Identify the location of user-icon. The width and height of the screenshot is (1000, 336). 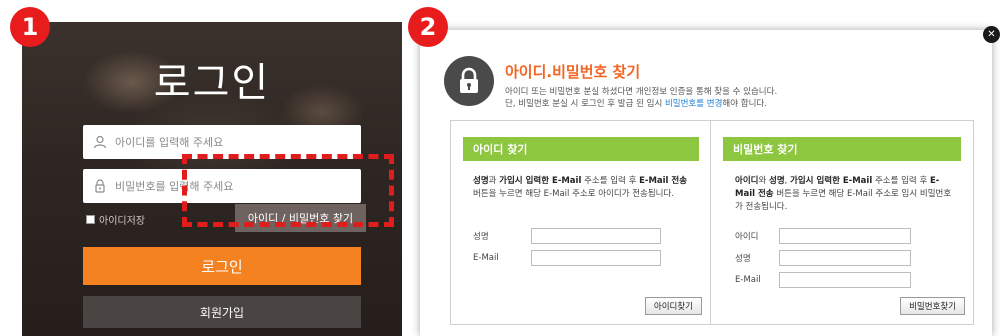
(100, 142).